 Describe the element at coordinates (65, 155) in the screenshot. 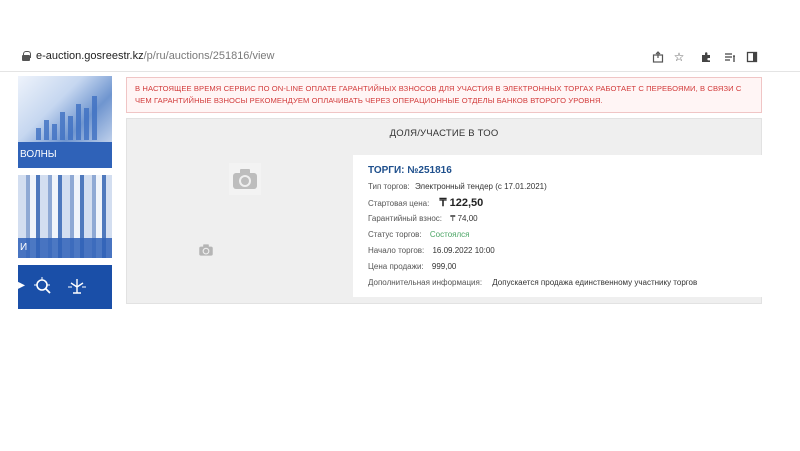

I see `banner-caption-1: ВОЛНЫ` at that location.